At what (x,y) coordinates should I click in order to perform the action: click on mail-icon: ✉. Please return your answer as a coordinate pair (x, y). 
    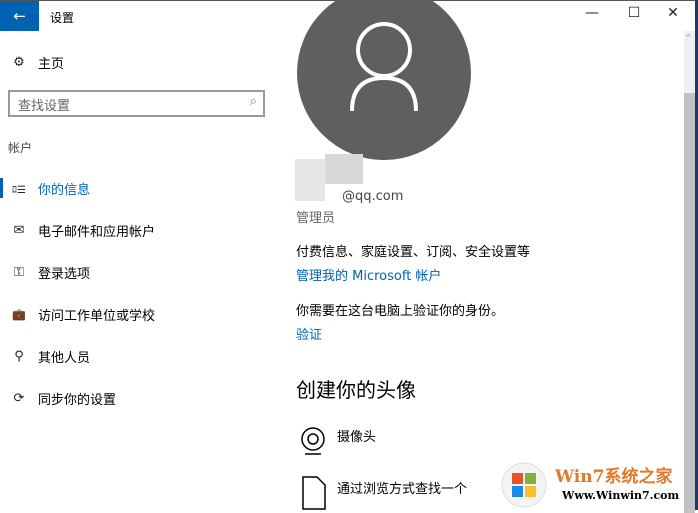
    Looking at the image, I should click on (19, 230).